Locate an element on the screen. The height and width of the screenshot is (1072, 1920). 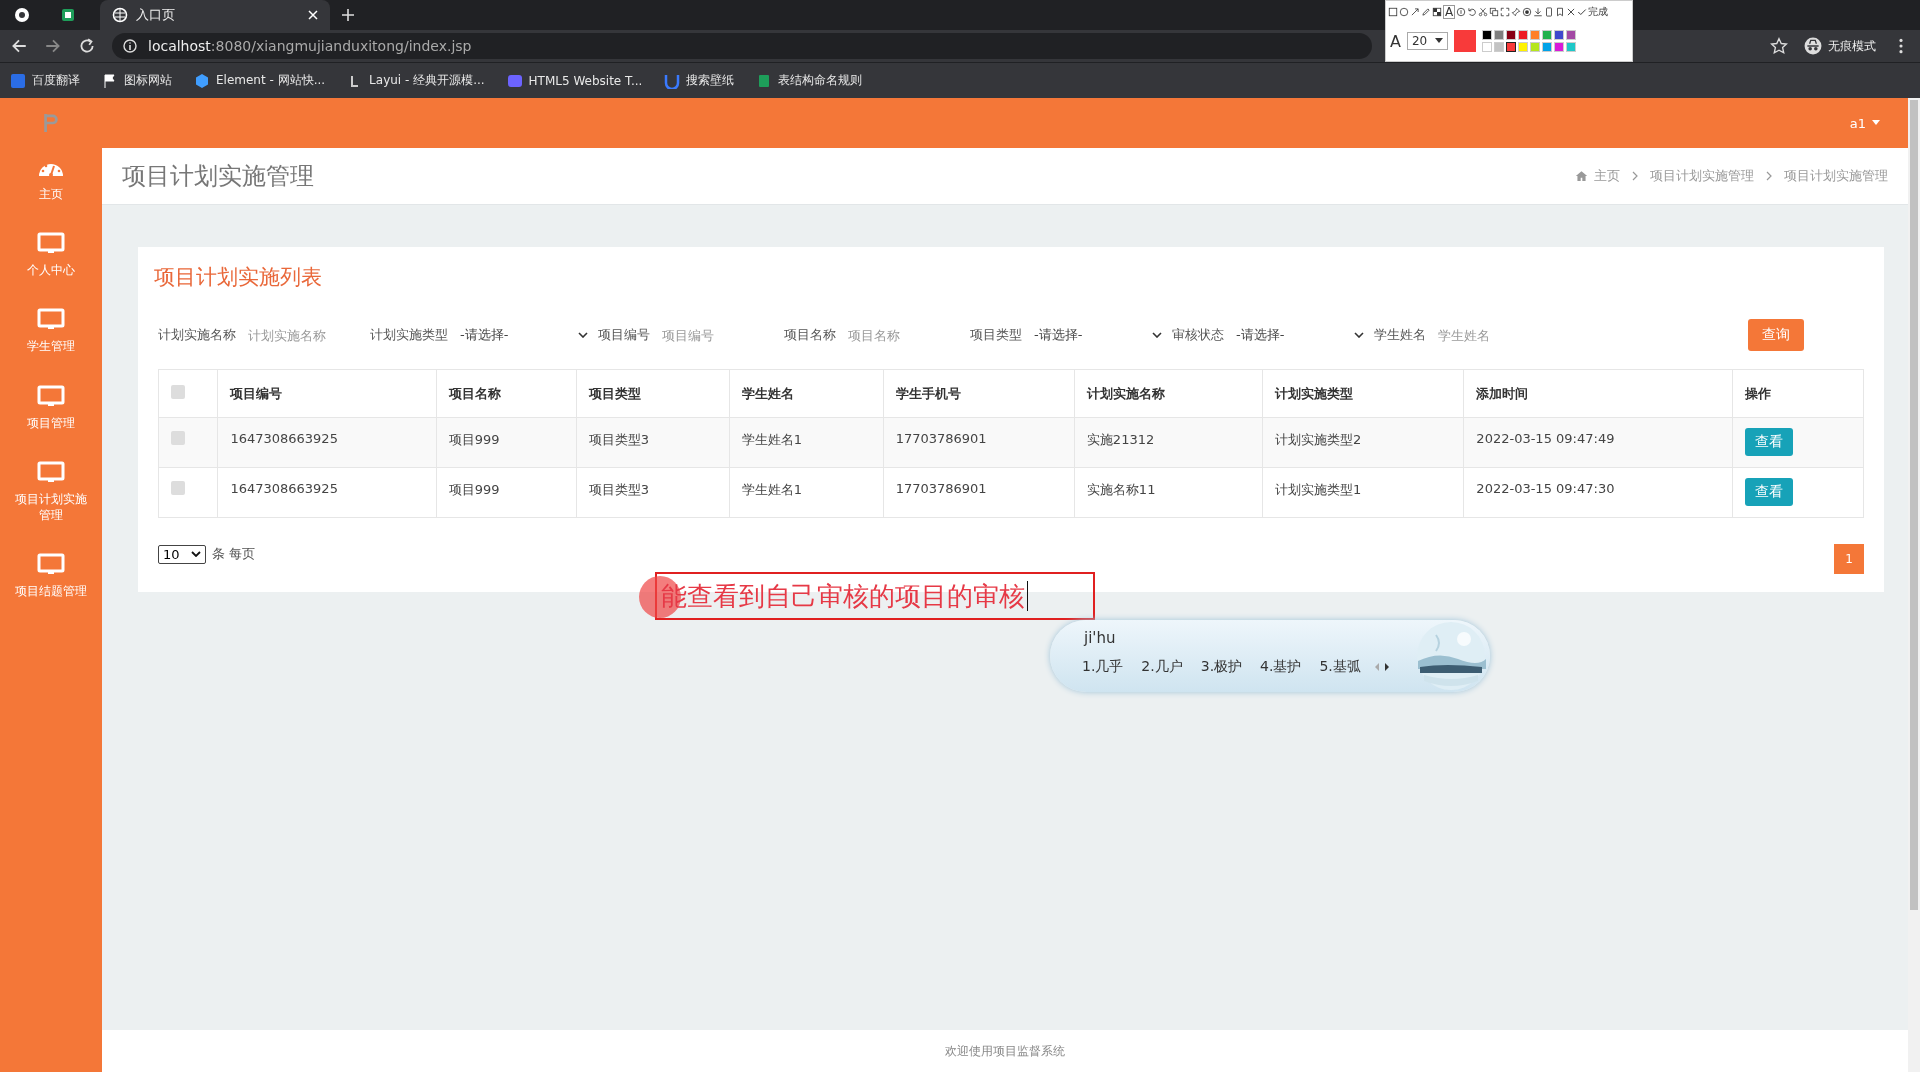
filter-field: 项目名称 is located at coordinates (903, 335).